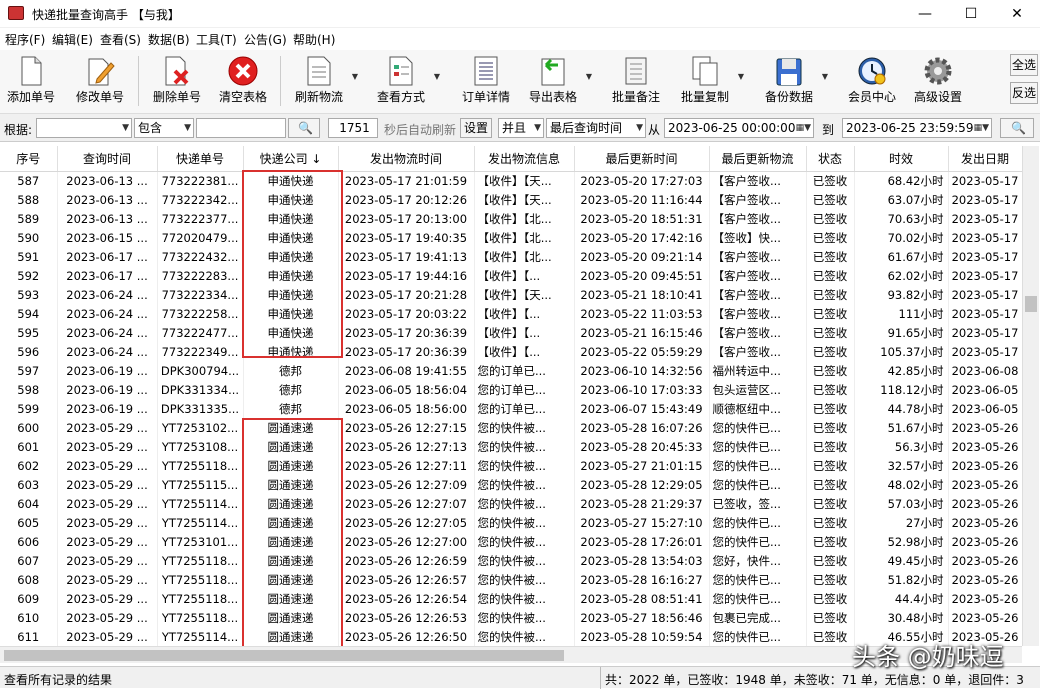 The height and width of the screenshot is (689, 1040). What do you see at coordinates (758, 159) in the screenshot?
I see `col-header-last-update-info: 最后更新物流` at bounding box center [758, 159].